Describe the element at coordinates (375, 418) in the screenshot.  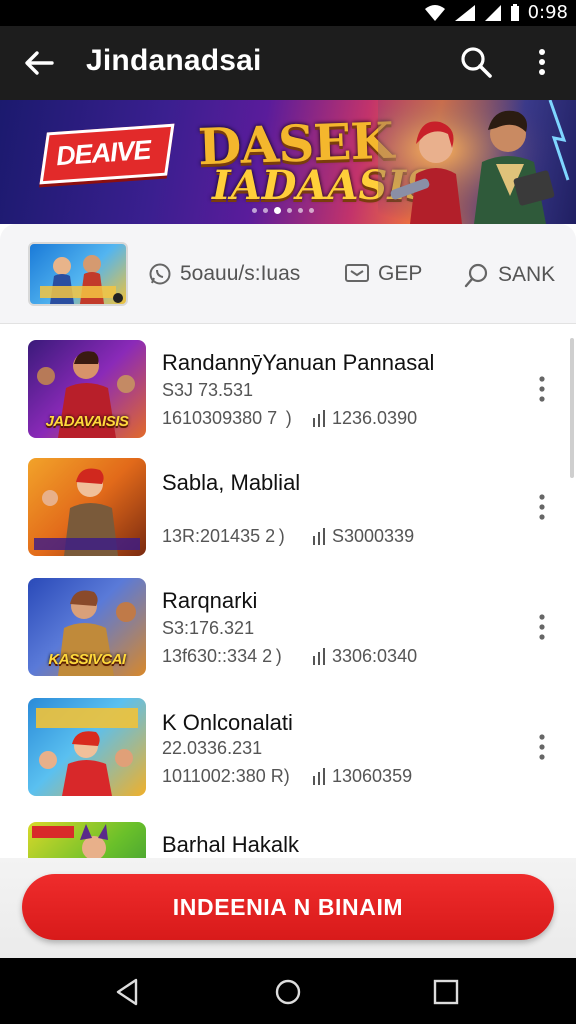
I see `game-meta-2: 1236.0390` at that location.